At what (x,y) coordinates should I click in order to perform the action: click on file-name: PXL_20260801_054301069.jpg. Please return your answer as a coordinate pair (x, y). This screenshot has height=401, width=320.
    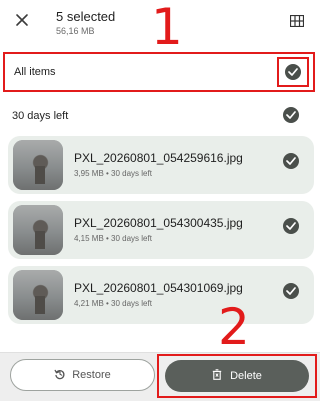
    Looking at the image, I should click on (158, 288).